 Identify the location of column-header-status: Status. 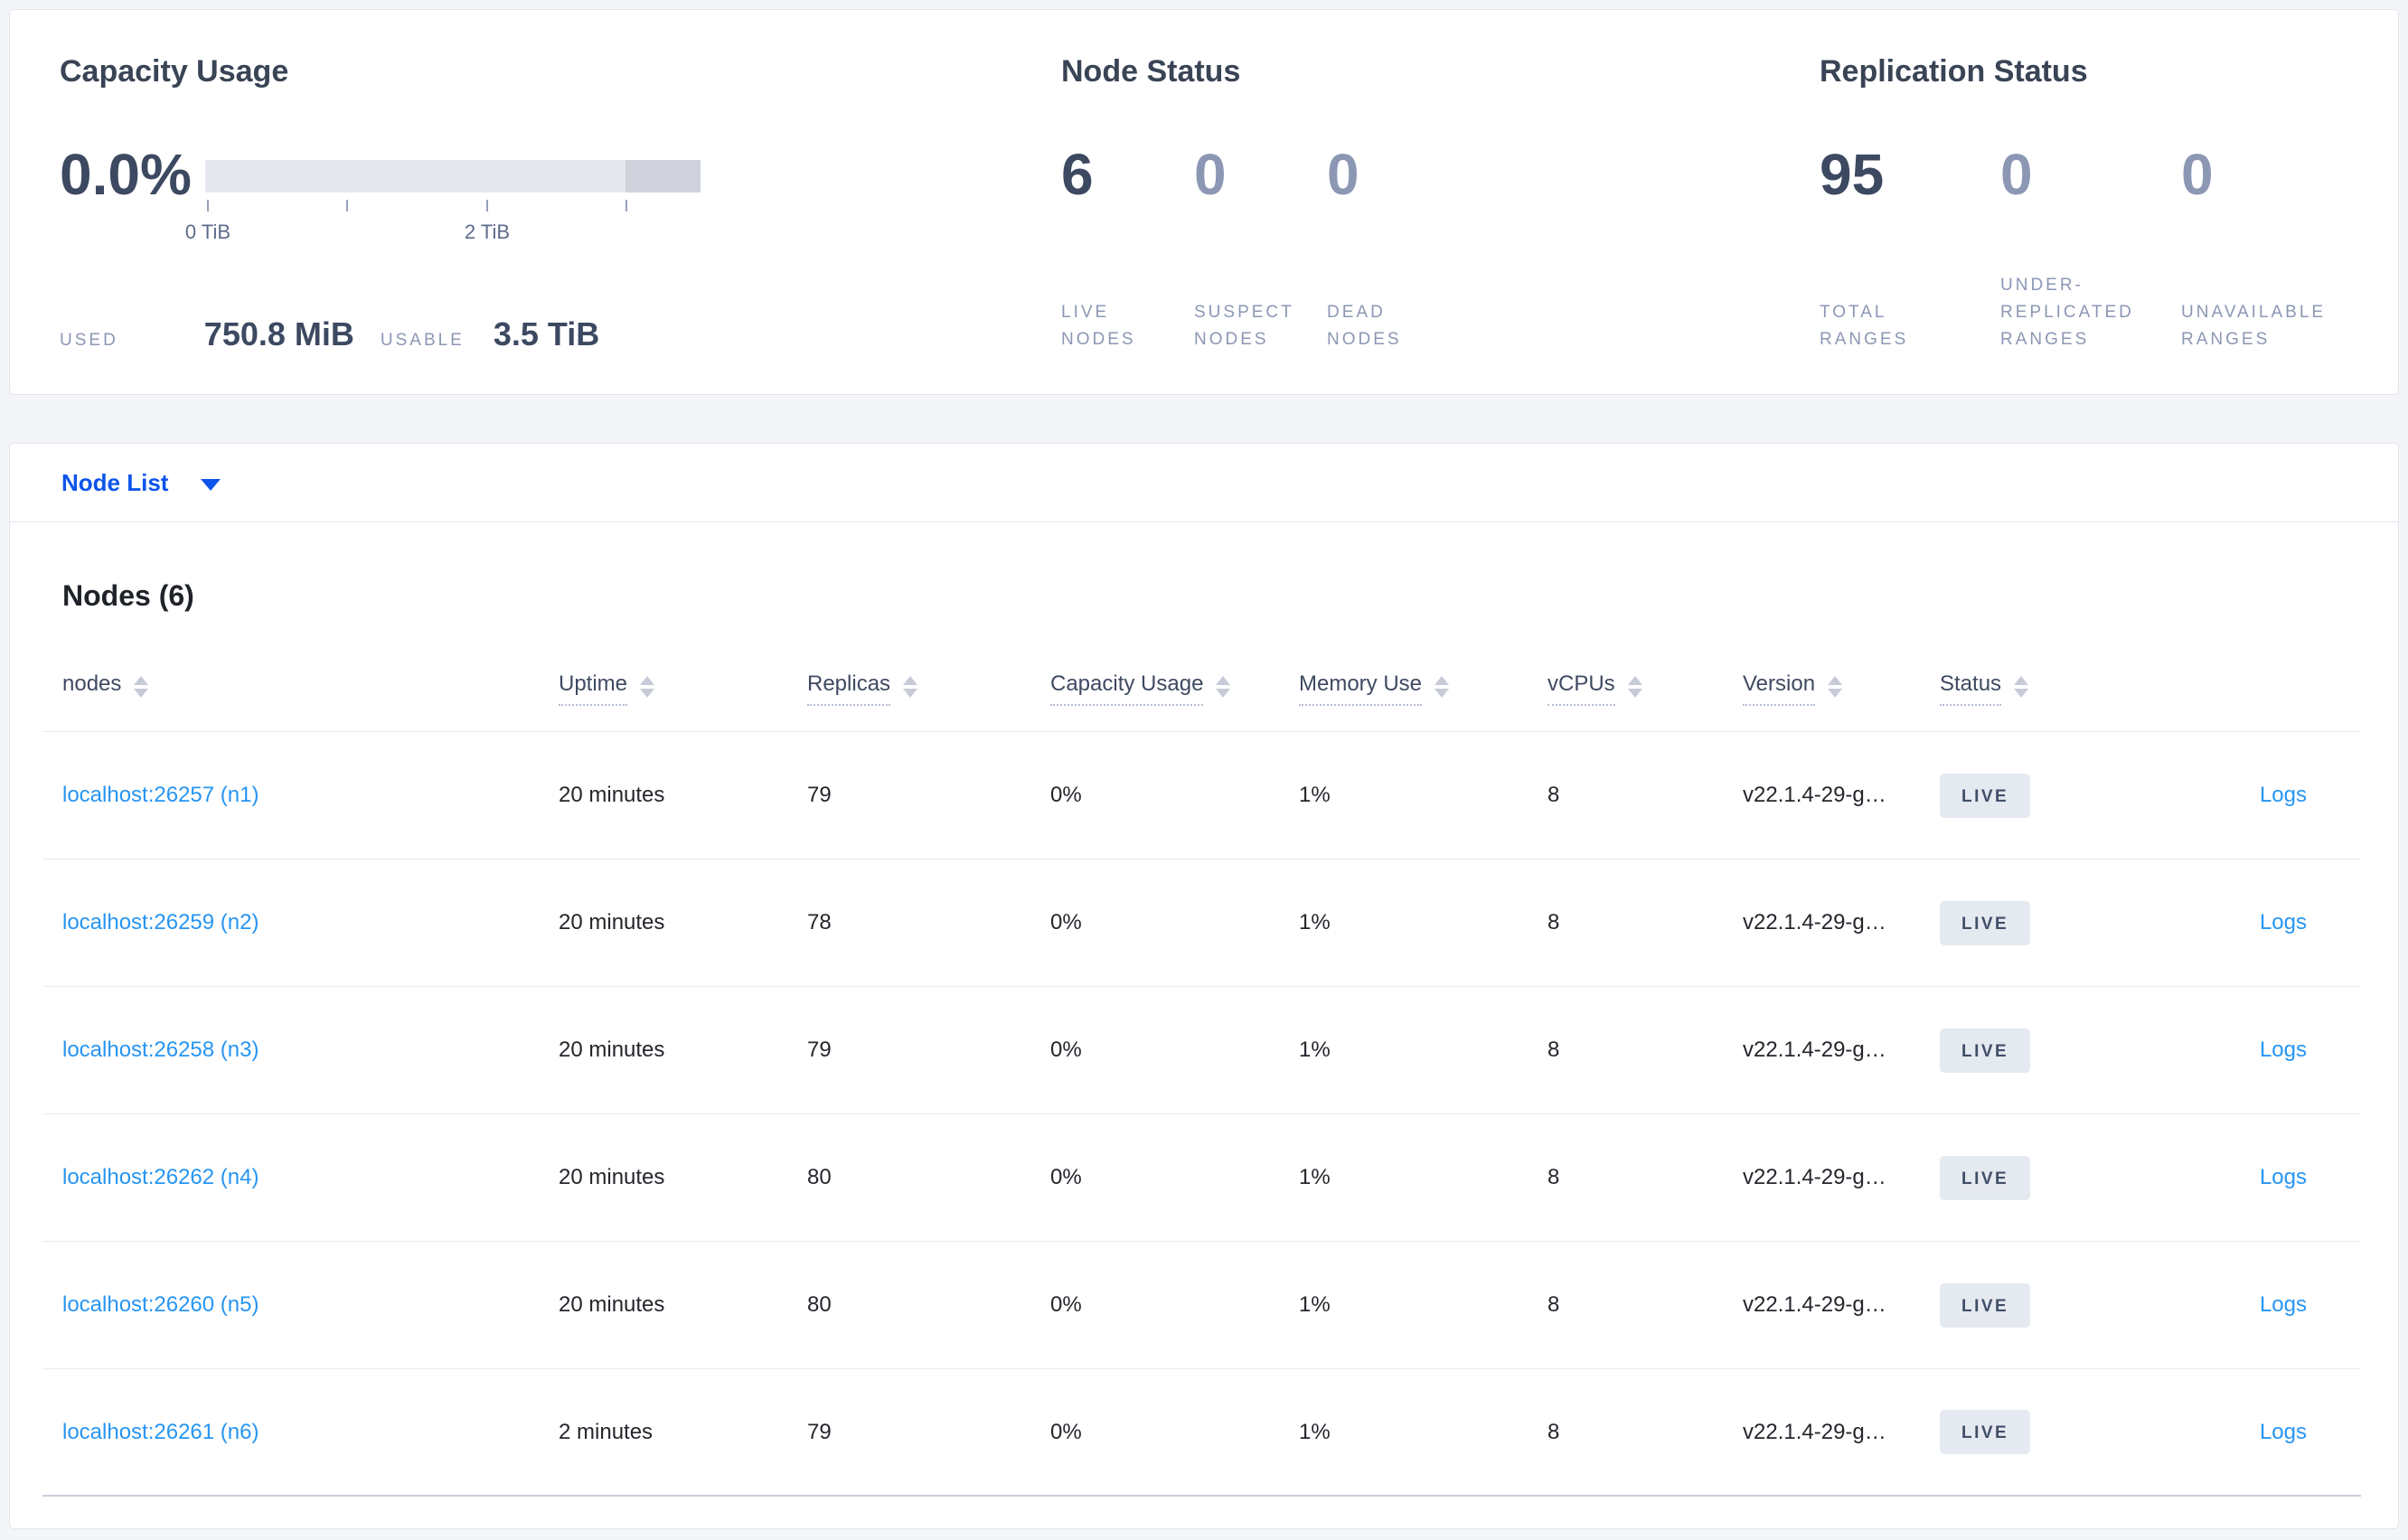
(2052, 688).